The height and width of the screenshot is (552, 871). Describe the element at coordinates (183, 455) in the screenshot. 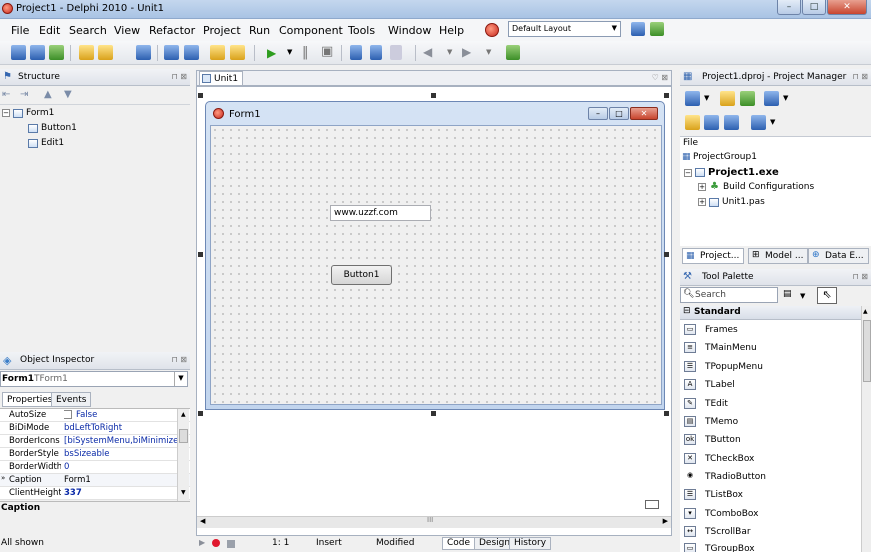

I see `property-grid-scrollbar: ▲ ▼` at that location.